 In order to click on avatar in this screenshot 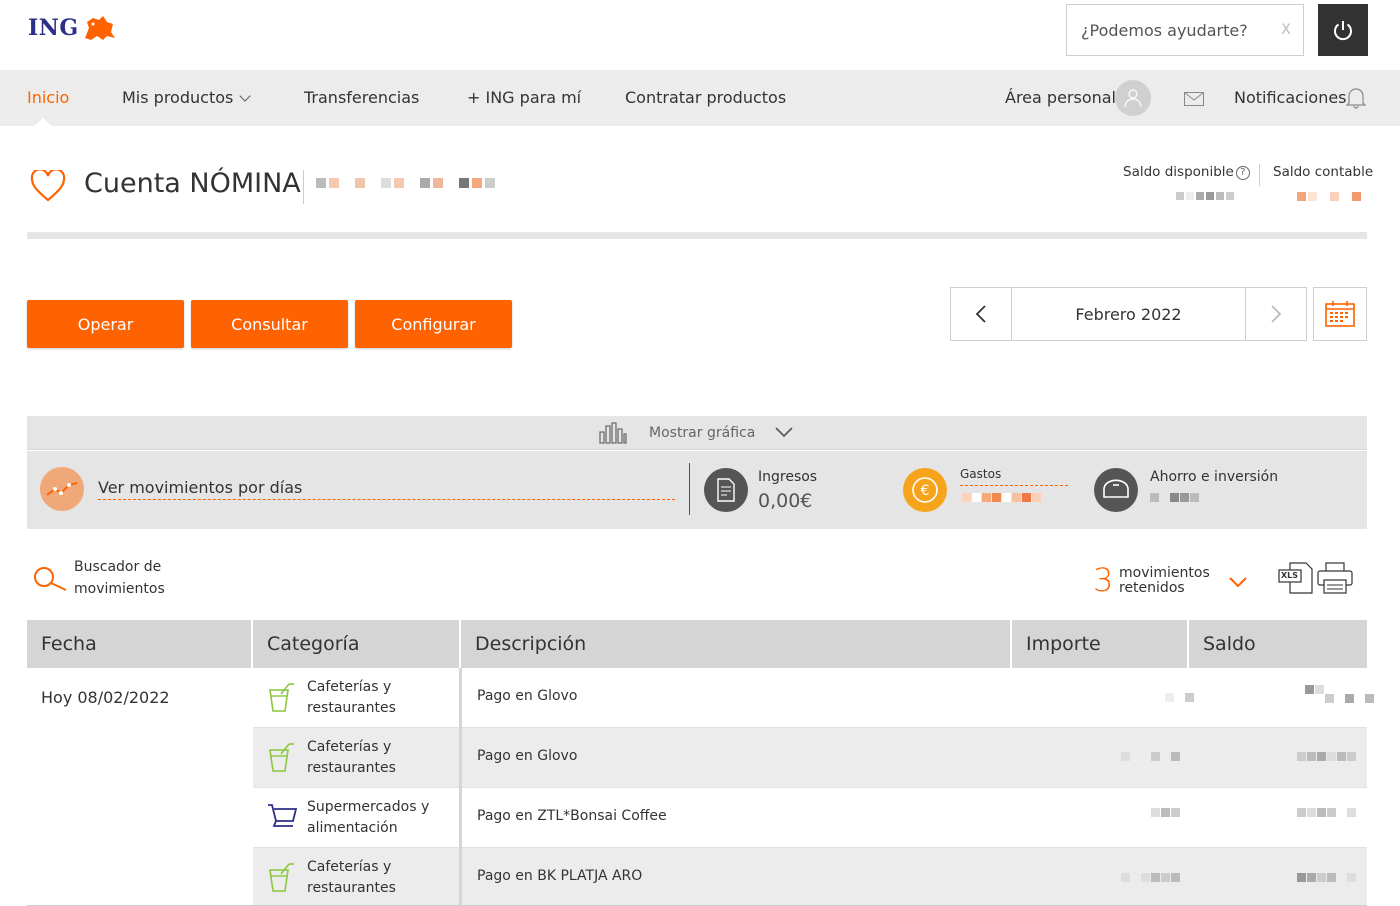, I will do `click(1133, 98)`.